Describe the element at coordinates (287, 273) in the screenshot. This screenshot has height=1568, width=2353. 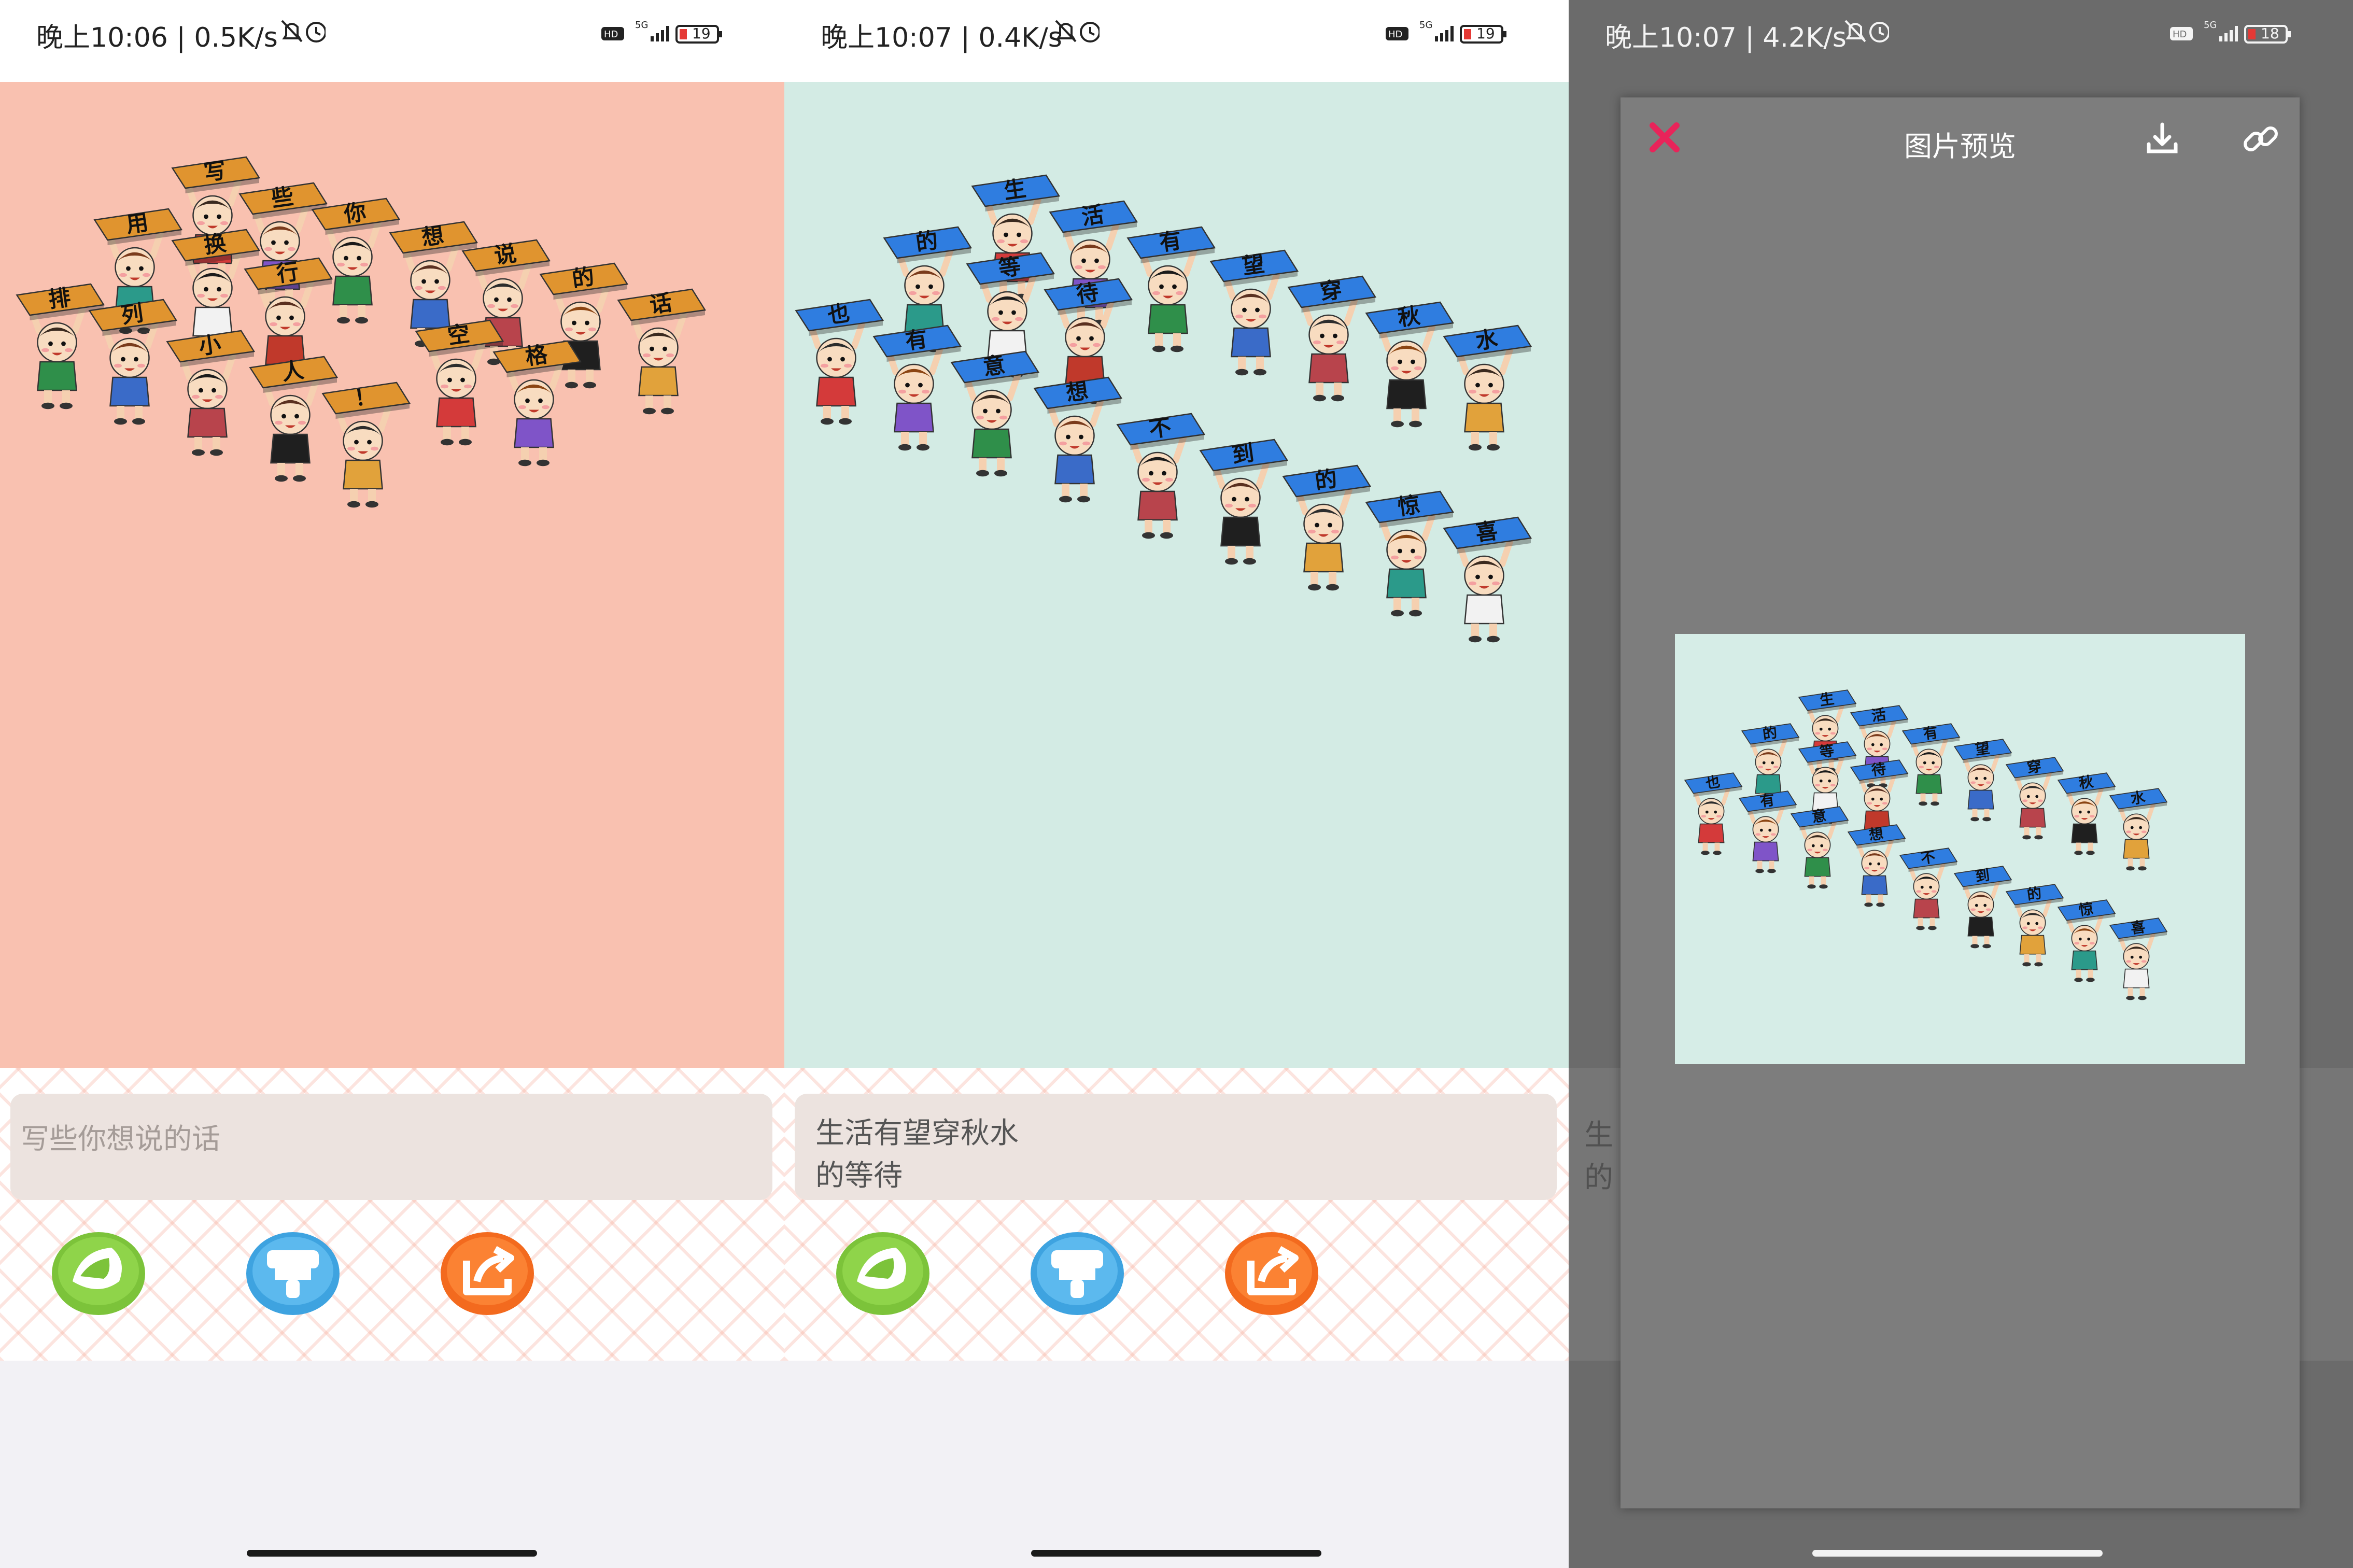
I see `svg-text: 行` at that location.